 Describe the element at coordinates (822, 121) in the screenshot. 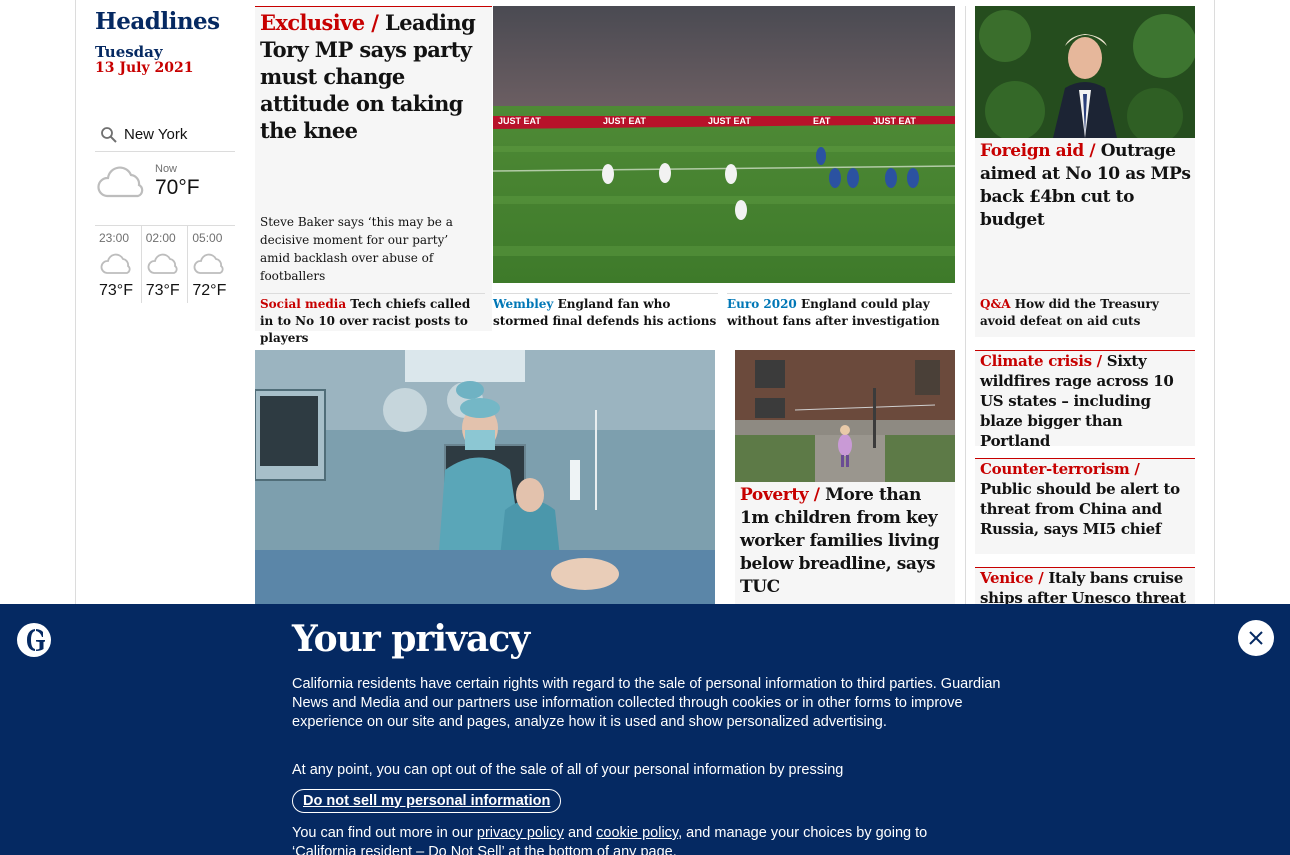

I see `ad-board-text: EAT` at that location.